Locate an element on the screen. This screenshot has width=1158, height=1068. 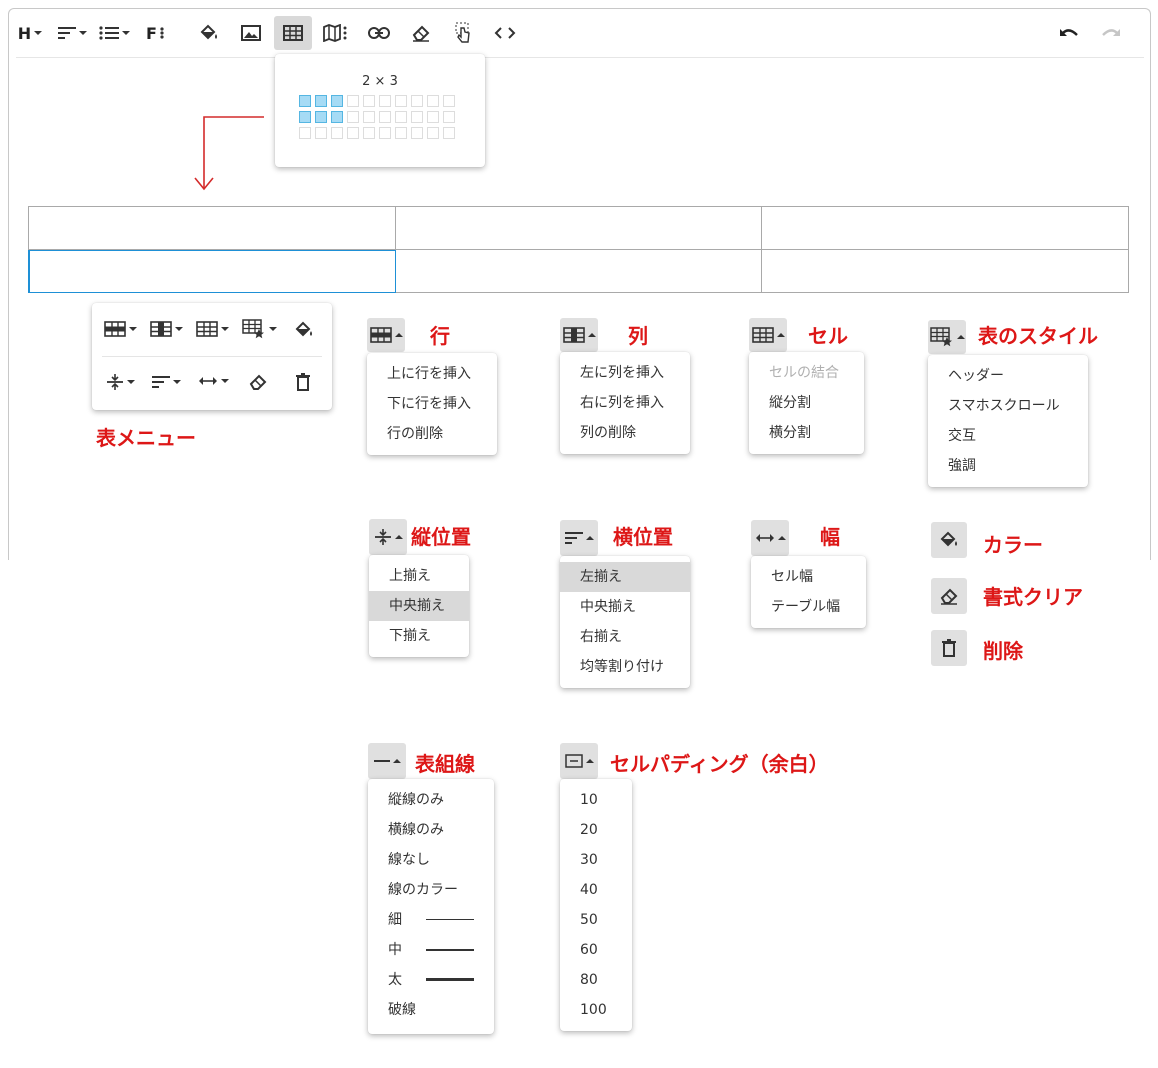
menu-item: 50 is located at coordinates (596, 920).